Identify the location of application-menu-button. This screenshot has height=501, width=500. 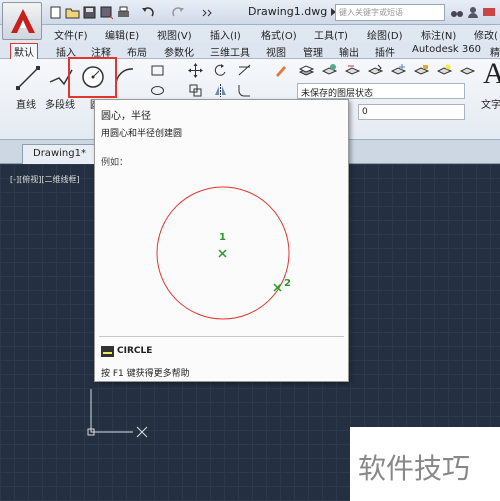
(22, 21).